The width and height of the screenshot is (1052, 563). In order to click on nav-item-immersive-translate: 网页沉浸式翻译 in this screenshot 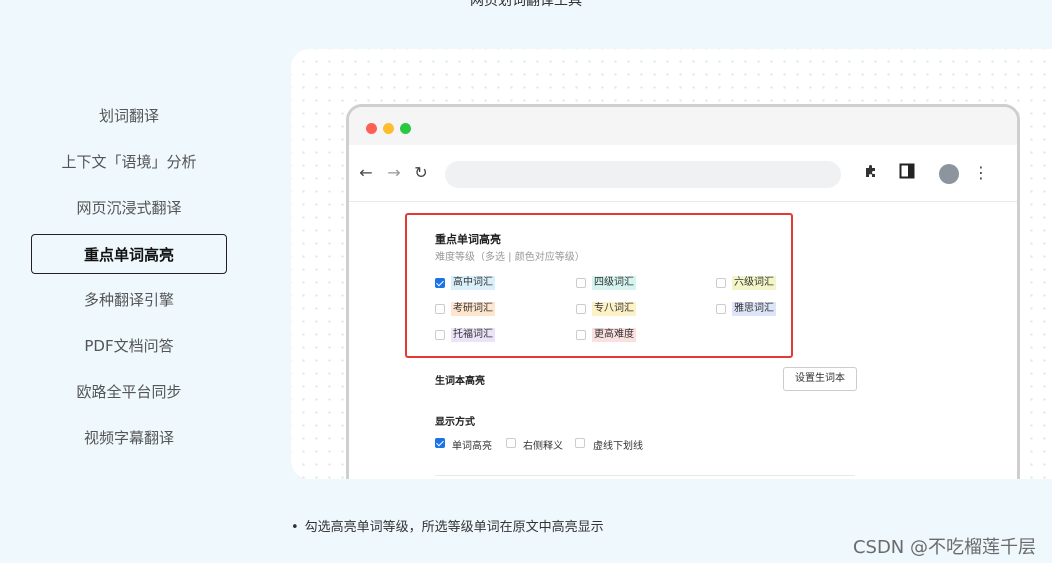, I will do `click(129, 208)`.